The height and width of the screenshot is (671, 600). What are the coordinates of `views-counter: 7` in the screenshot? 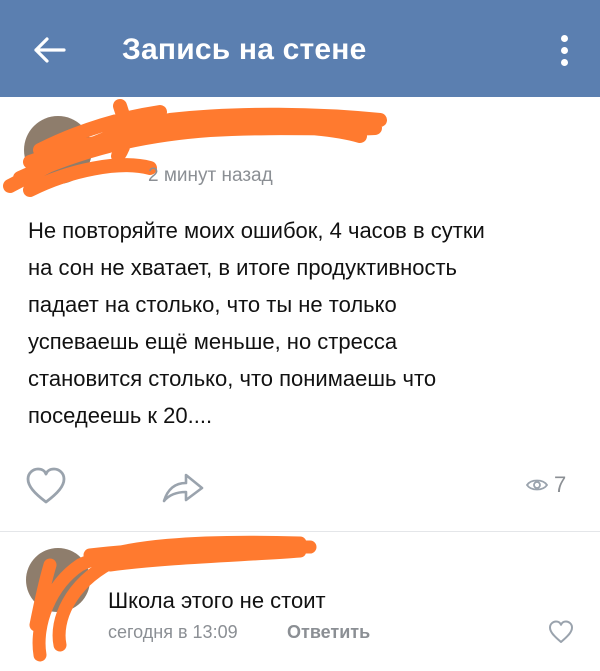 It's located at (546, 485).